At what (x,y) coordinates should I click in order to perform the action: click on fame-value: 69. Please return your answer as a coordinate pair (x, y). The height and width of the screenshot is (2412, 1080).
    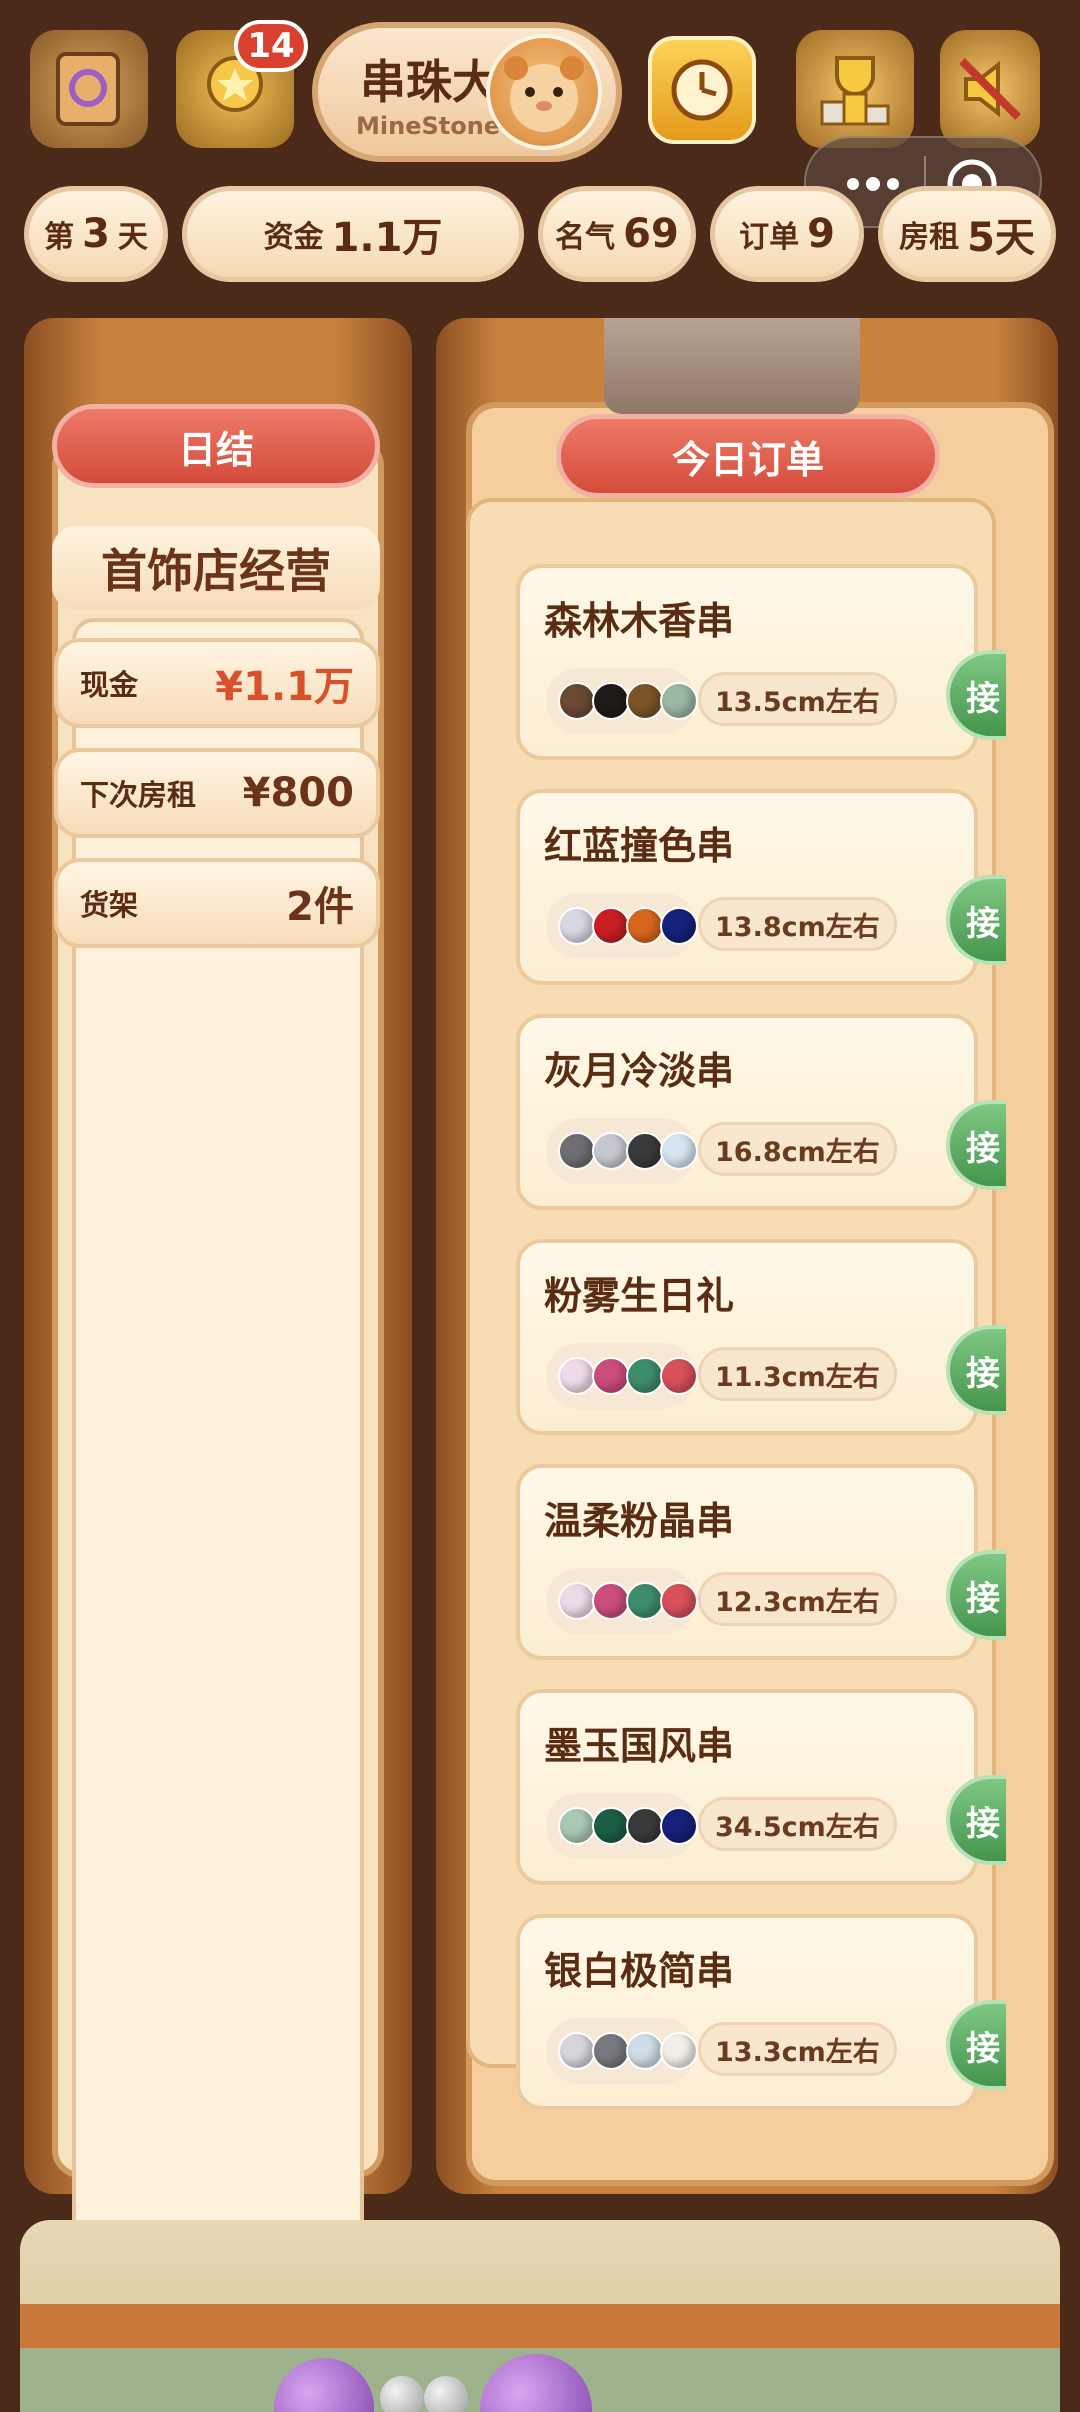
    Looking at the image, I should click on (651, 234).